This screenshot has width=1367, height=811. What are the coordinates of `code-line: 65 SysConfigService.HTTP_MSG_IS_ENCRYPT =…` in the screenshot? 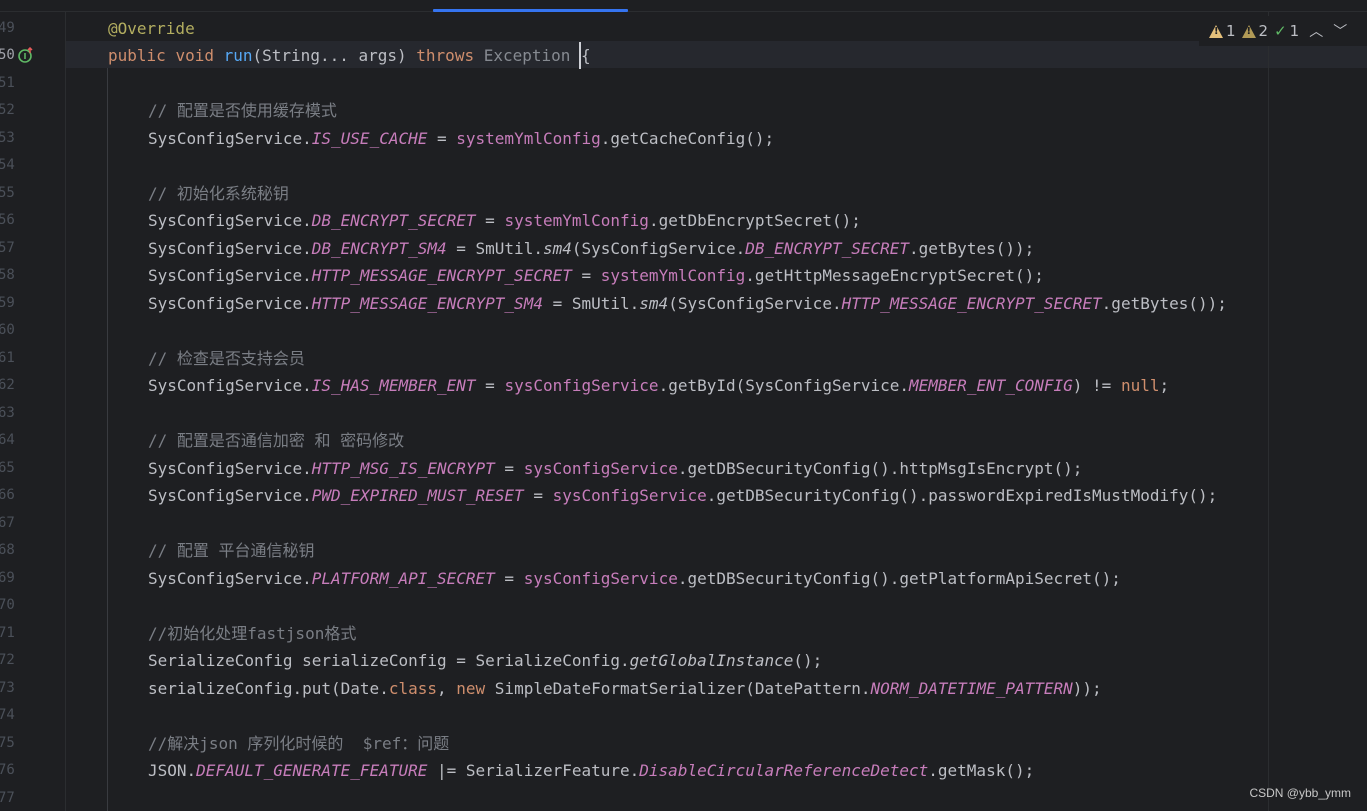 It's located at (683, 468).